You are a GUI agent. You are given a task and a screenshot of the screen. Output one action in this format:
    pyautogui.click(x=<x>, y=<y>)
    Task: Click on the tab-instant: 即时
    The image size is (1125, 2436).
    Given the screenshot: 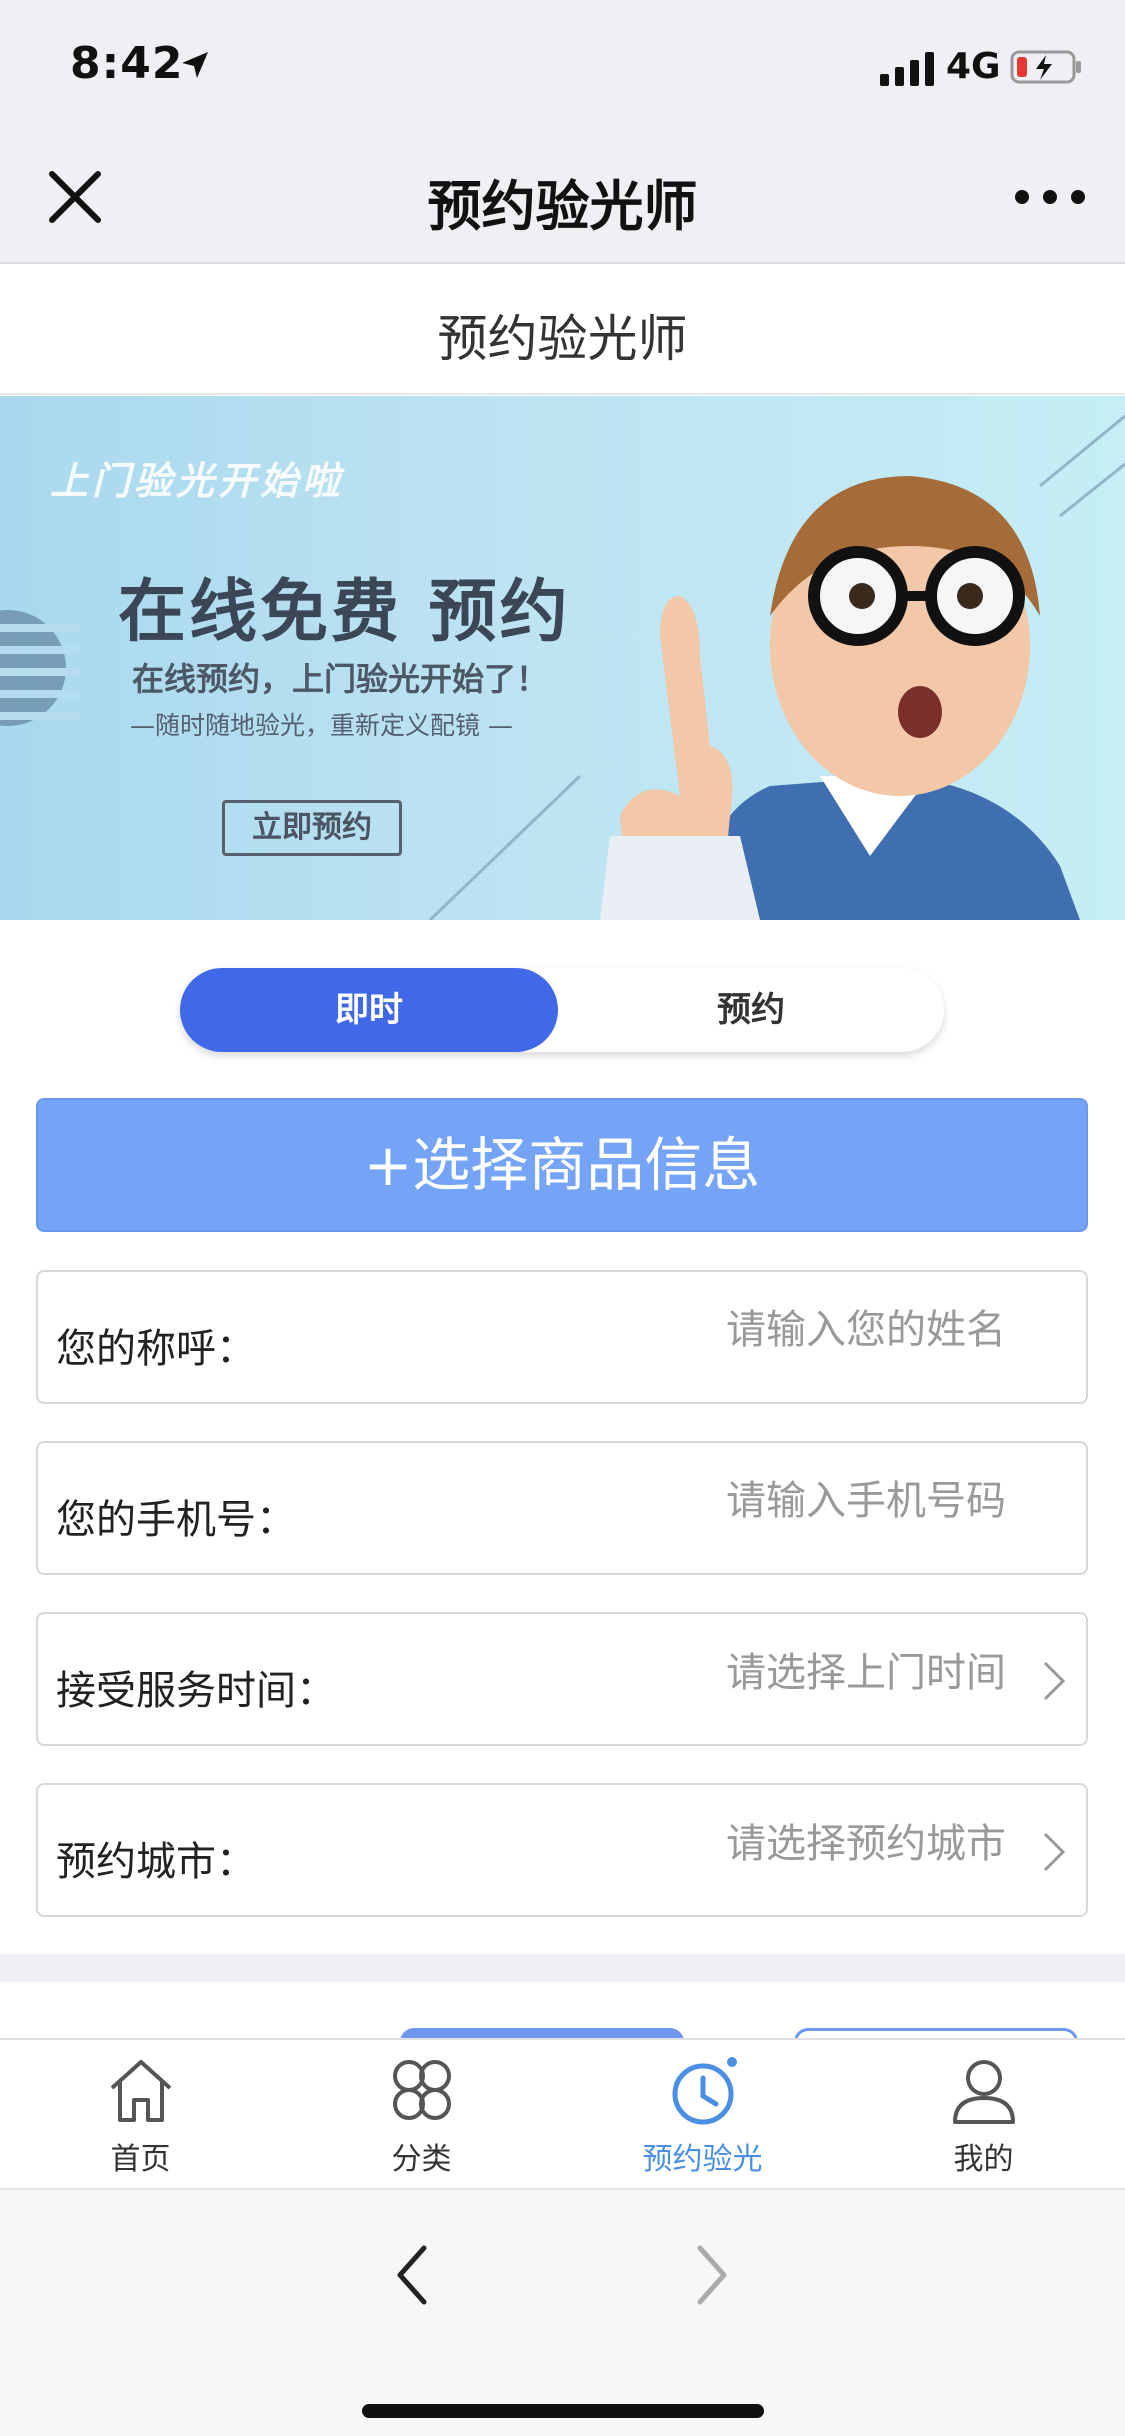 What is the action you would take?
    pyautogui.click(x=369, y=1010)
    